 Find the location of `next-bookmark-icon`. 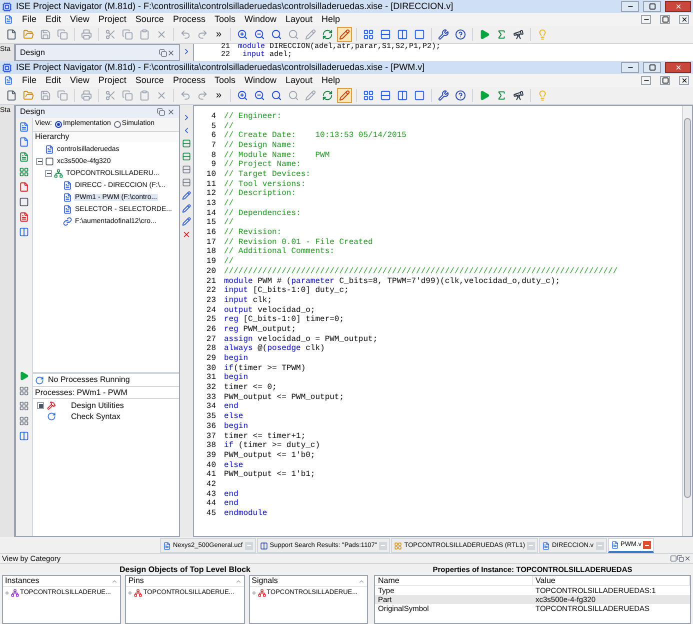

next-bookmark-icon is located at coordinates (186, 208).